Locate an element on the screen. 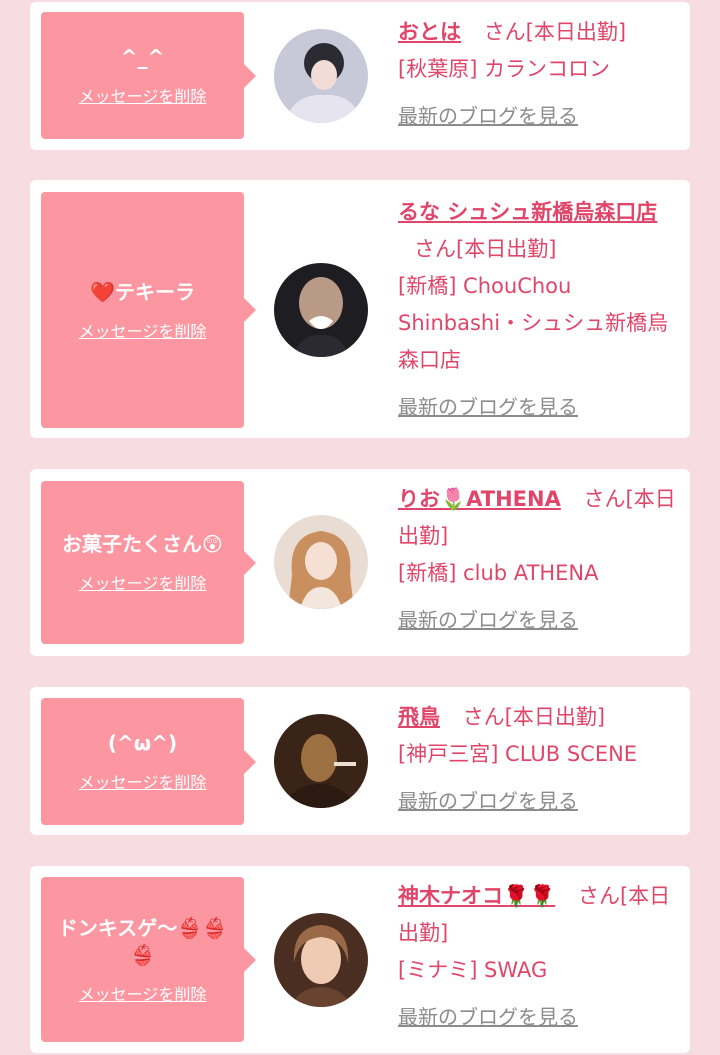 This screenshot has width=720, height=1055. message-bubble: ^_^ メッセージを削除 is located at coordinates (148, 75).